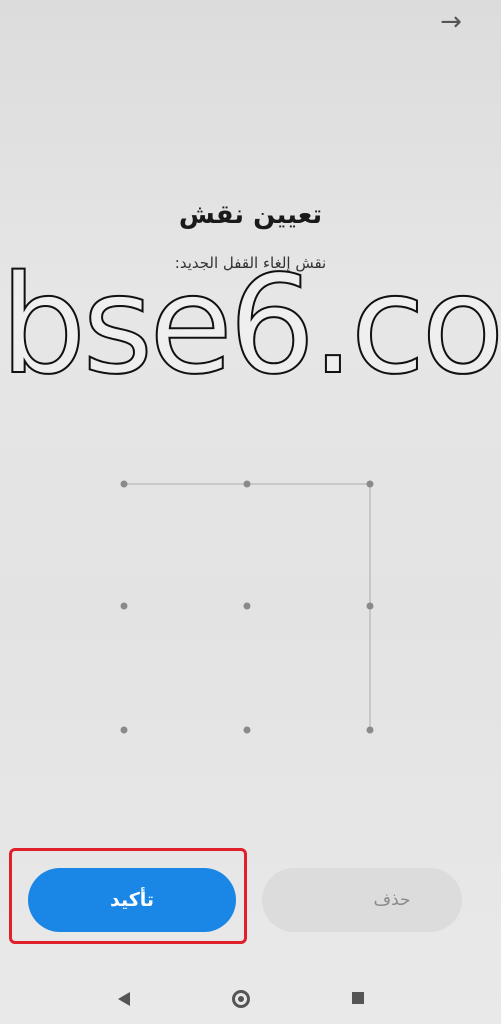  I want to click on confirm-button: تأكيد, so click(132, 900).